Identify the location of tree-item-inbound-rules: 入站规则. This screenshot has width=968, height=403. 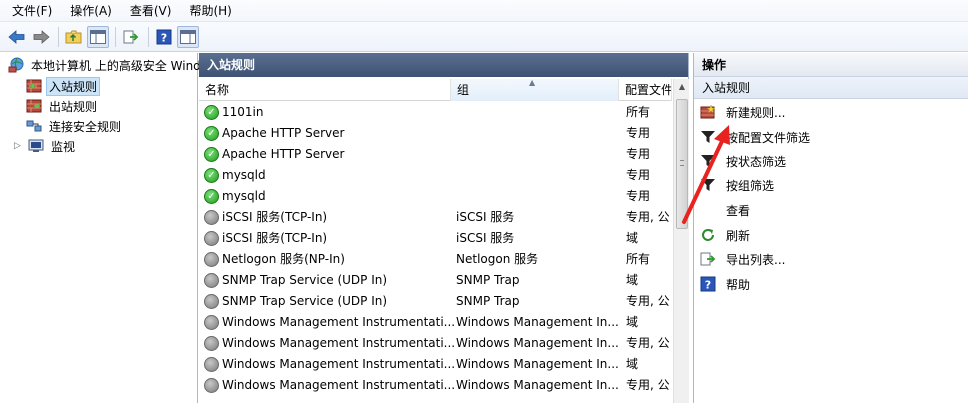
(63, 86).